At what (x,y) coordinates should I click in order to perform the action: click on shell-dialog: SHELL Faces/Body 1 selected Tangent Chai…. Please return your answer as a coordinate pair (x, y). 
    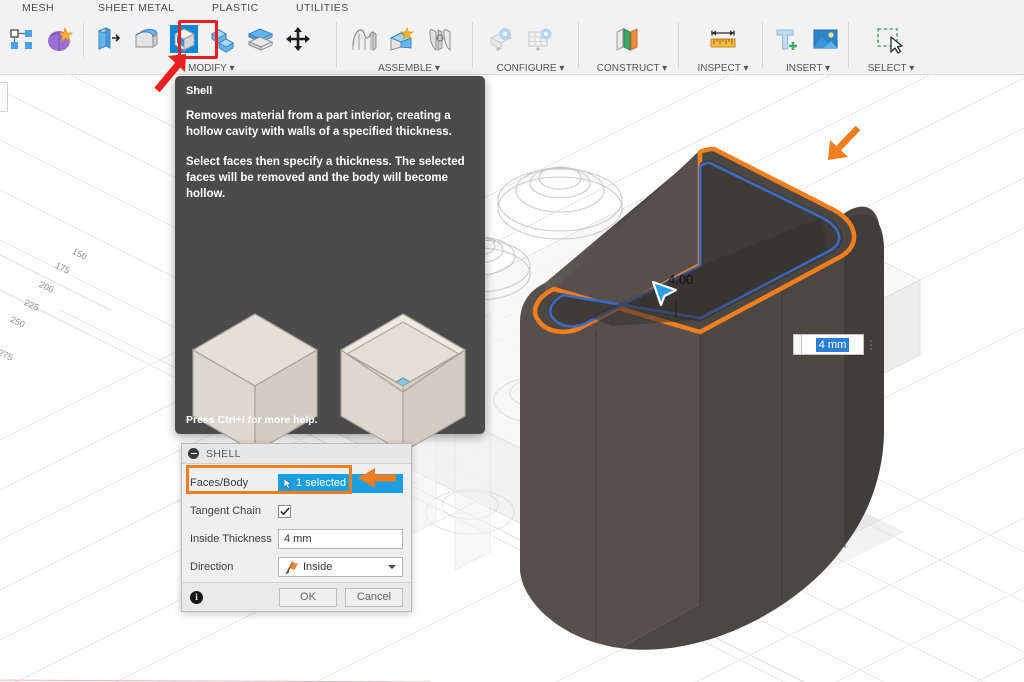
    Looking at the image, I should click on (296, 527).